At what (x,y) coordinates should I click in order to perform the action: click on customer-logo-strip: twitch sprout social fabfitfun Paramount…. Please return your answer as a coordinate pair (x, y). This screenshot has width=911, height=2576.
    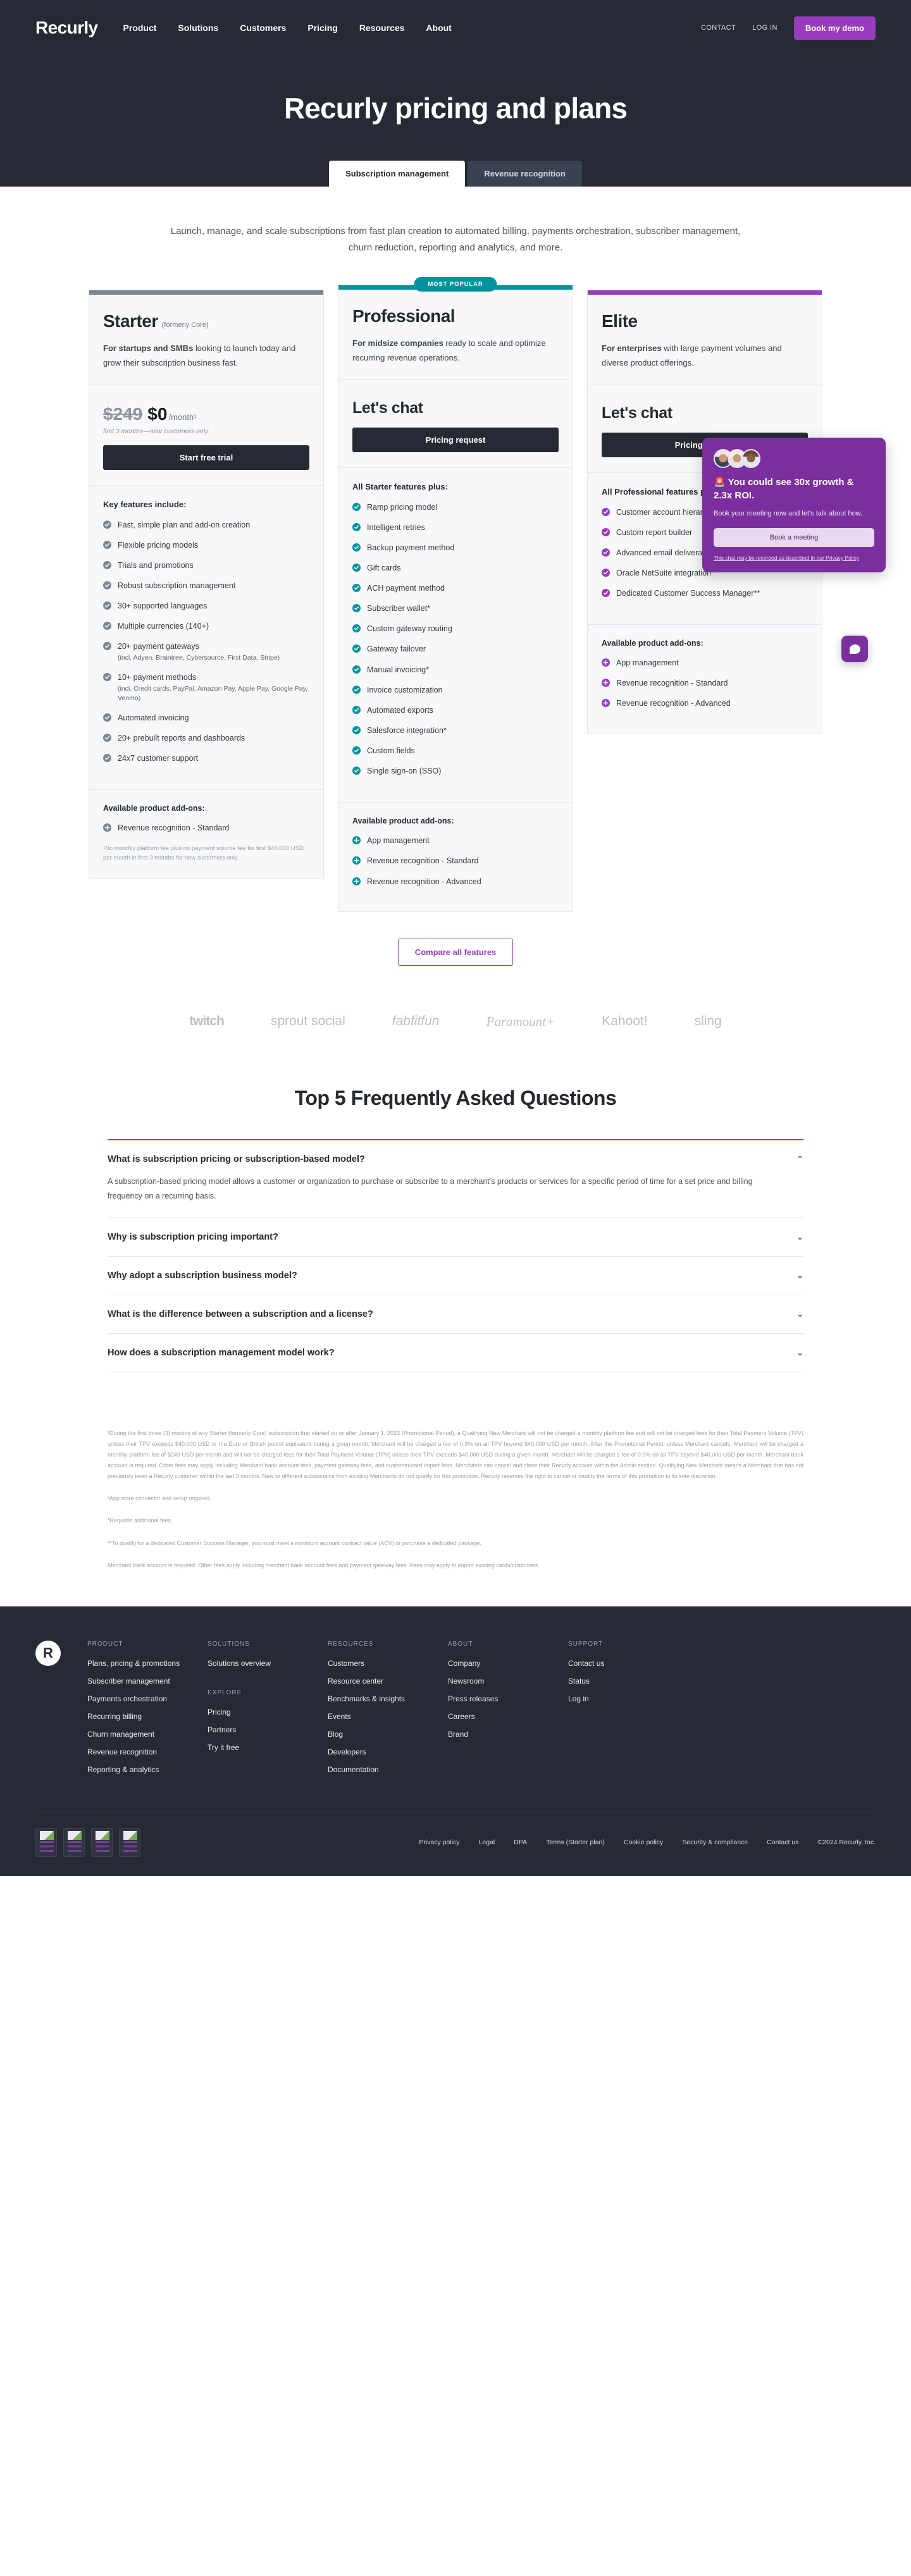
    Looking at the image, I should click on (455, 1022).